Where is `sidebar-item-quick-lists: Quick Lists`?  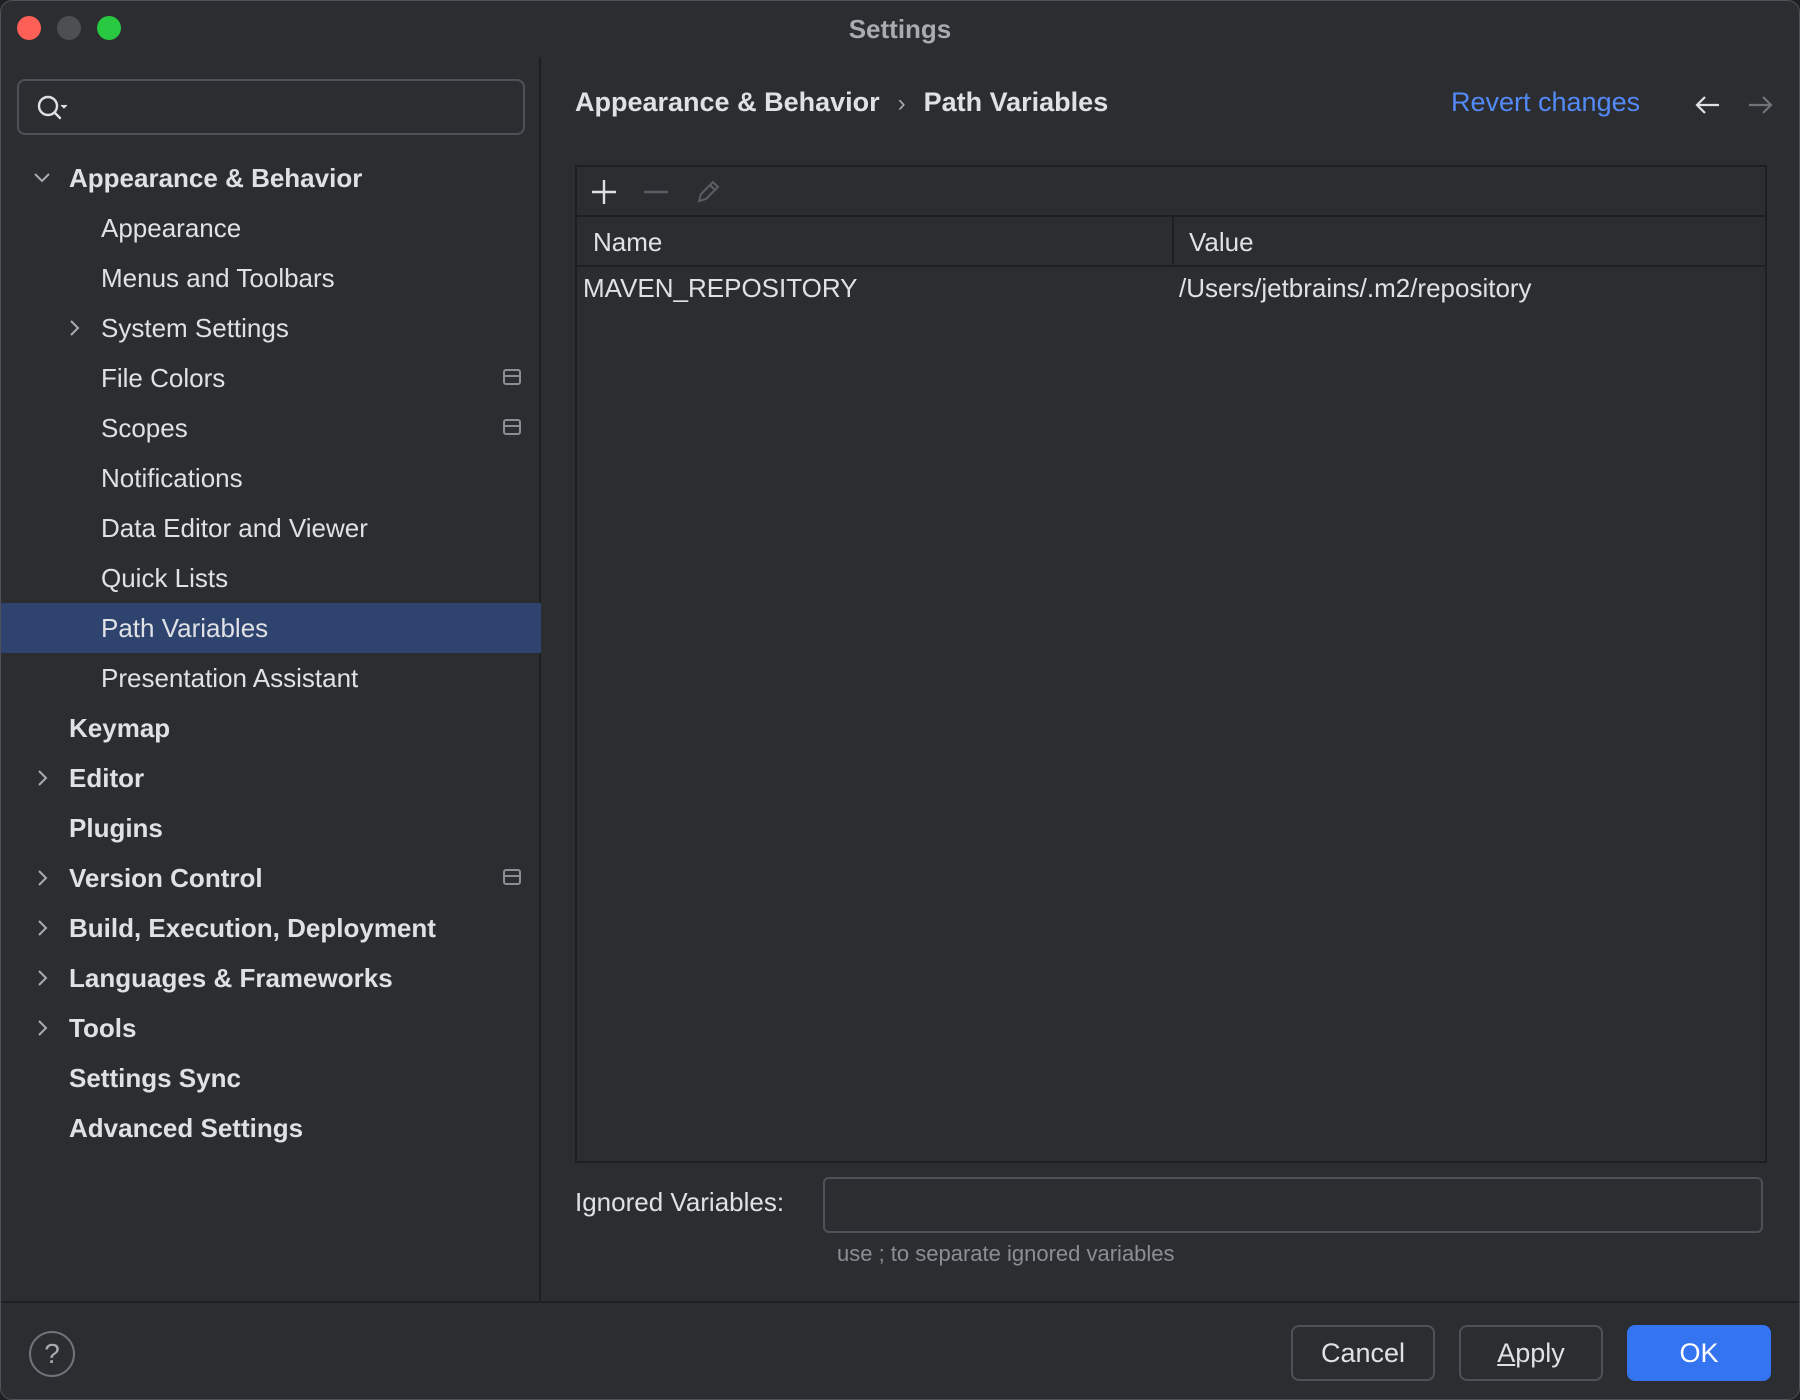 sidebar-item-quick-lists: Quick Lists is located at coordinates (271, 578).